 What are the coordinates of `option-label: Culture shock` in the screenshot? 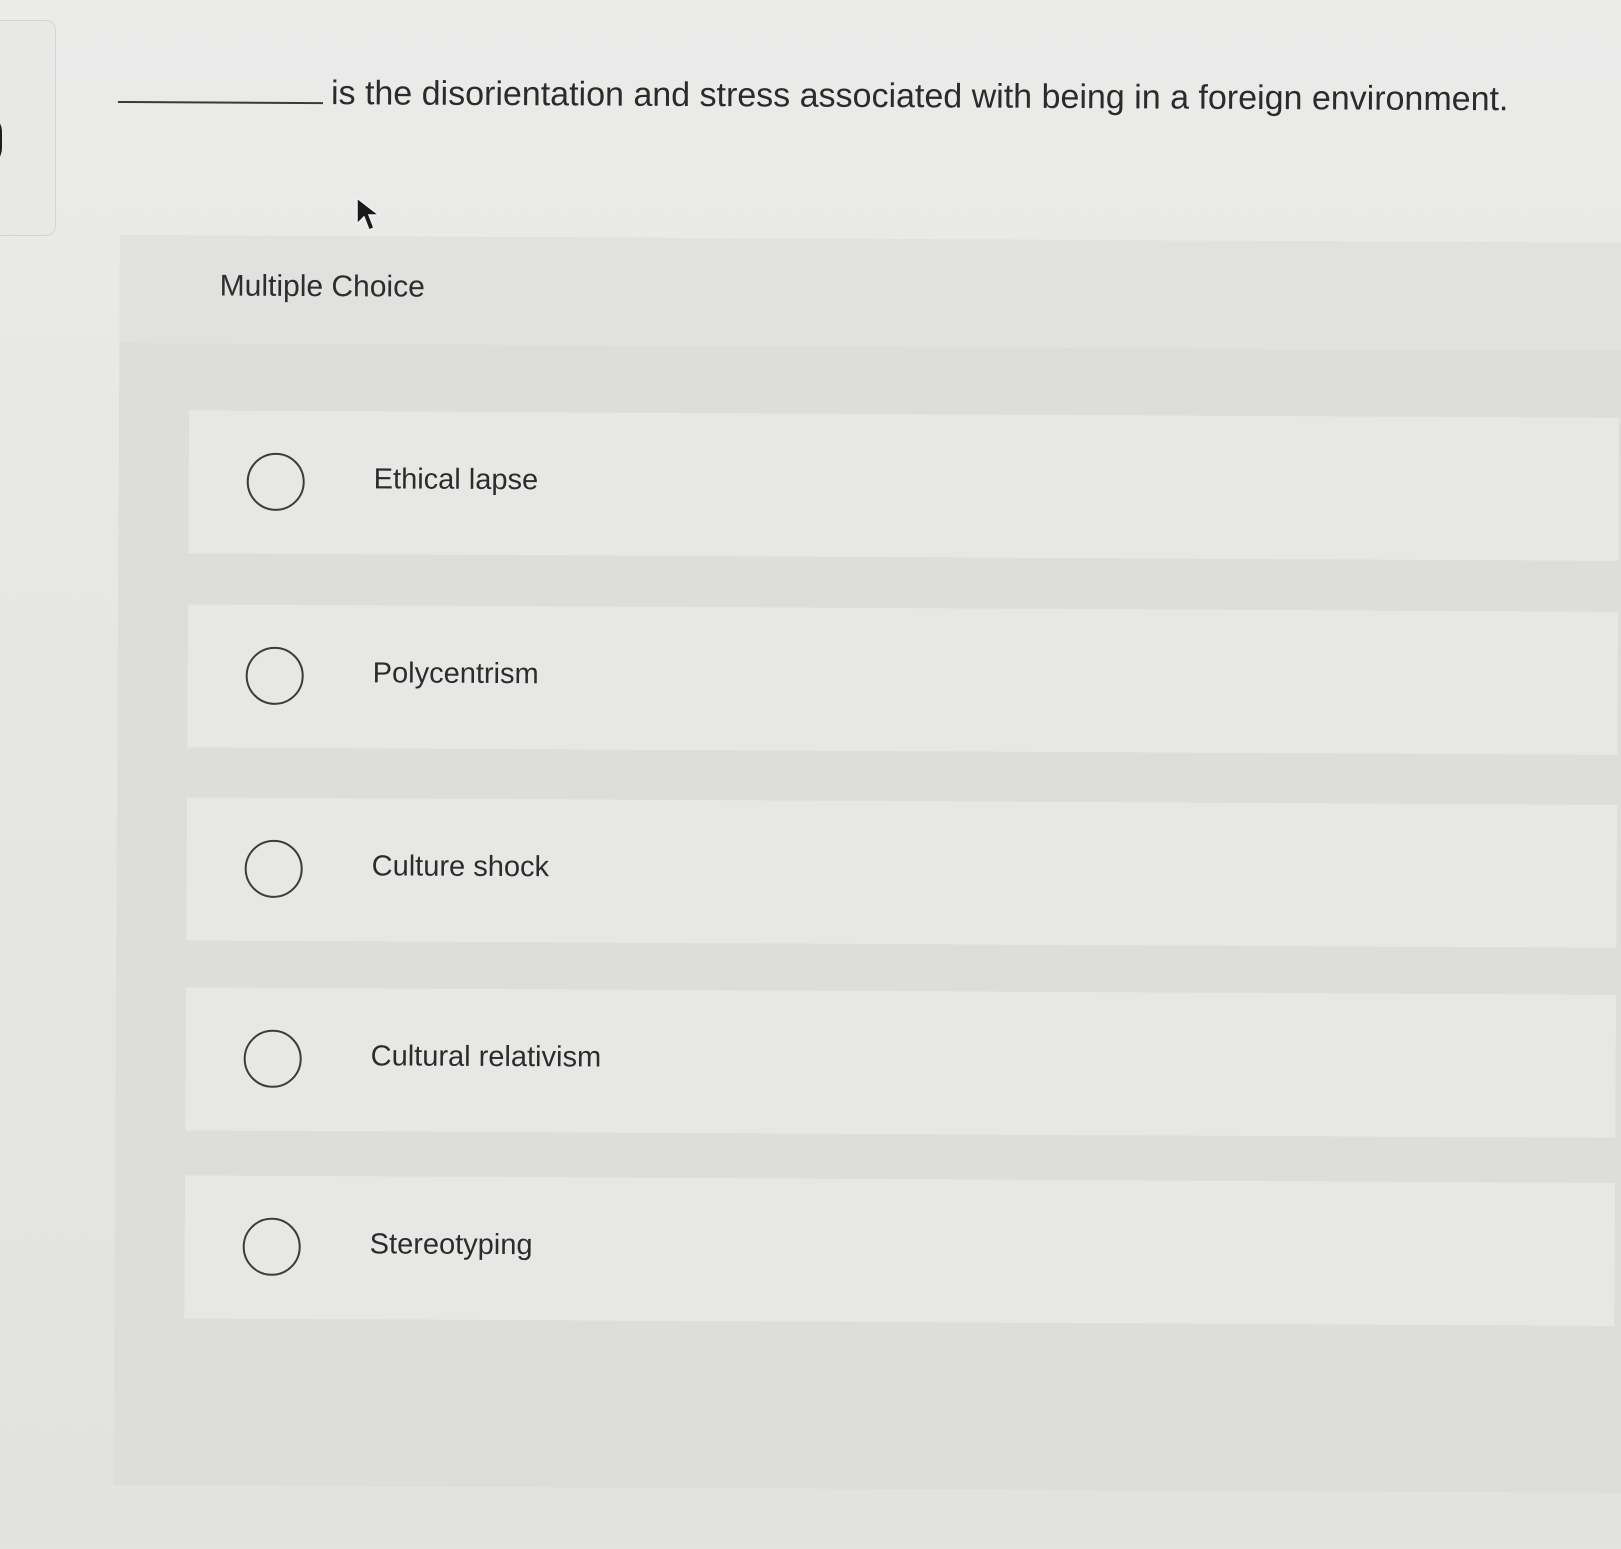 It's located at (460, 867).